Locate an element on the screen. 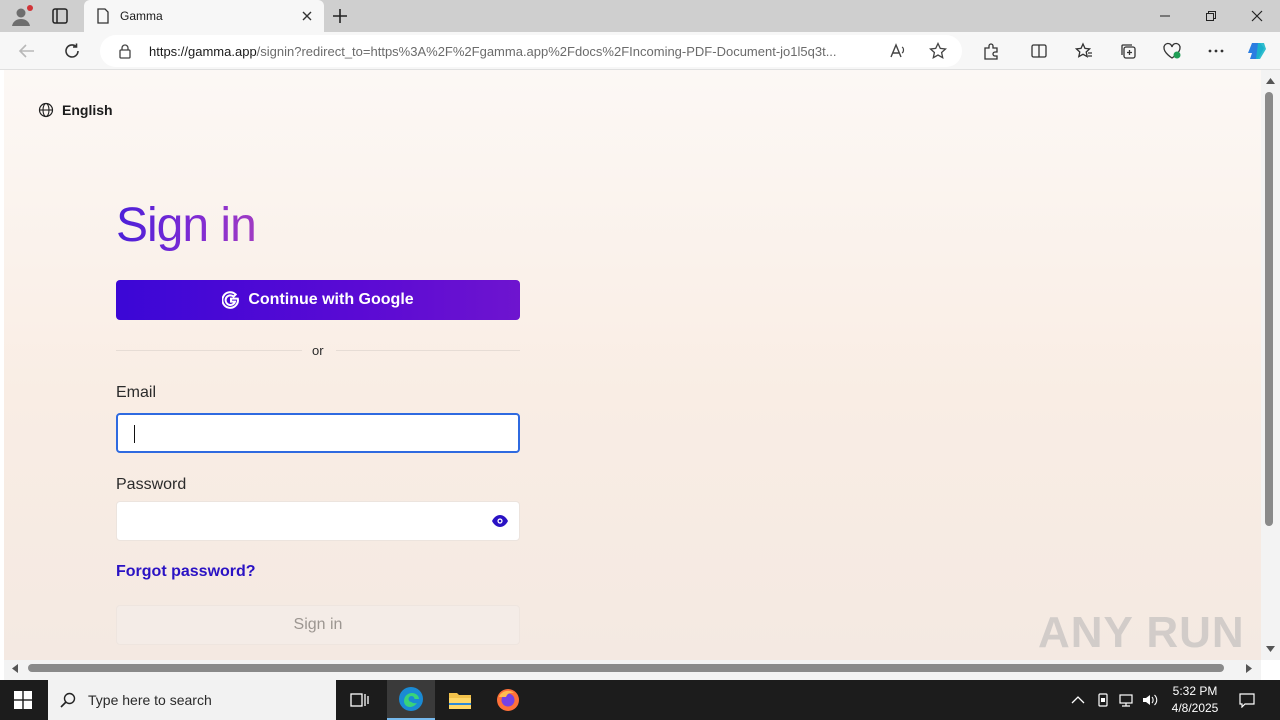 Image resolution: width=1280 pixels, height=720 pixels. folder-icon is located at coordinates (460, 701).